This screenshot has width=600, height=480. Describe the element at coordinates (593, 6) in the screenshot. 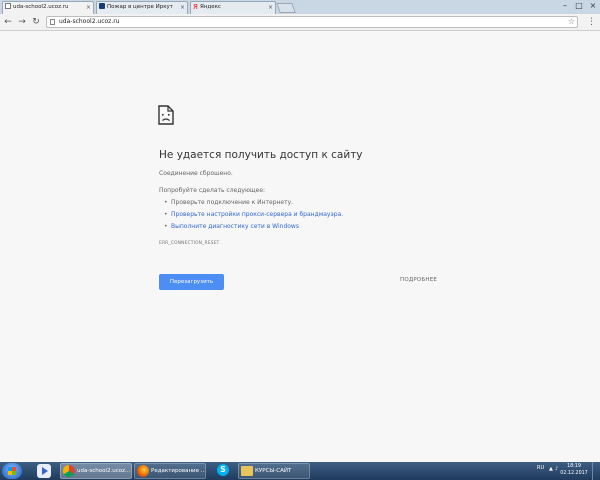

I see `close-window-icon: ×` at that location.